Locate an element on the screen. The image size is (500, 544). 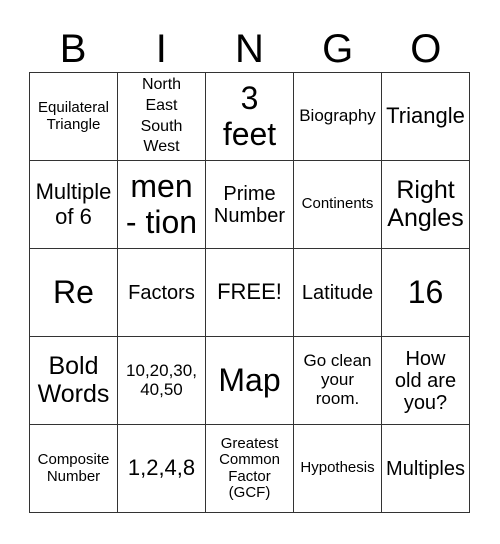
bingo-cell: Hypothesis is located at coordinates (337, 468).